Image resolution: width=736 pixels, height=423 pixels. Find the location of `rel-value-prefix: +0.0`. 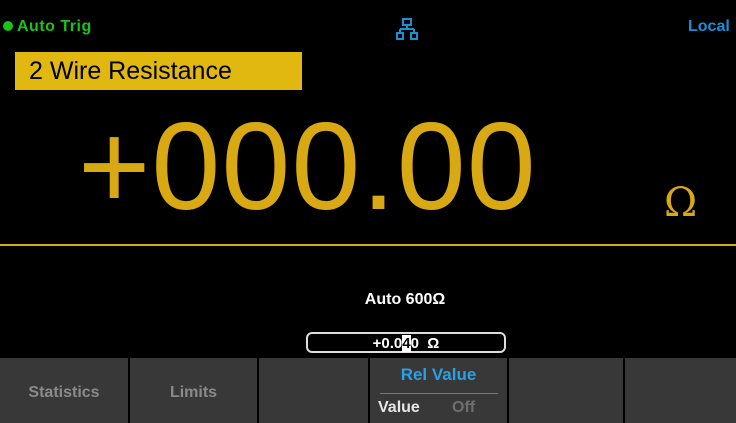

rel-value-prefix: +0.0 is located at coordinates (387, 343).